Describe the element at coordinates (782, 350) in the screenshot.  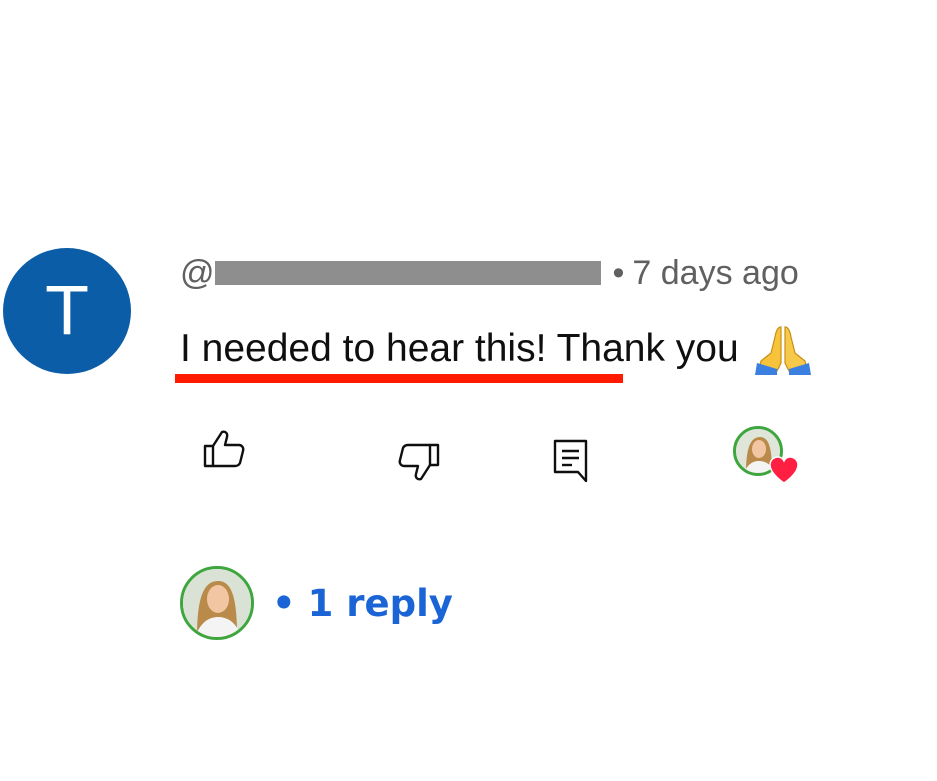
I see `praying-hands-icon` at that location.